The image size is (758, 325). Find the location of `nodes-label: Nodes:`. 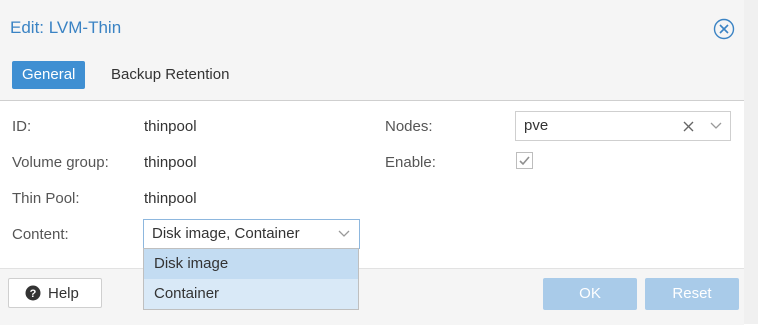

nodes-label: Nodes: is located at coordinates (409, 126).